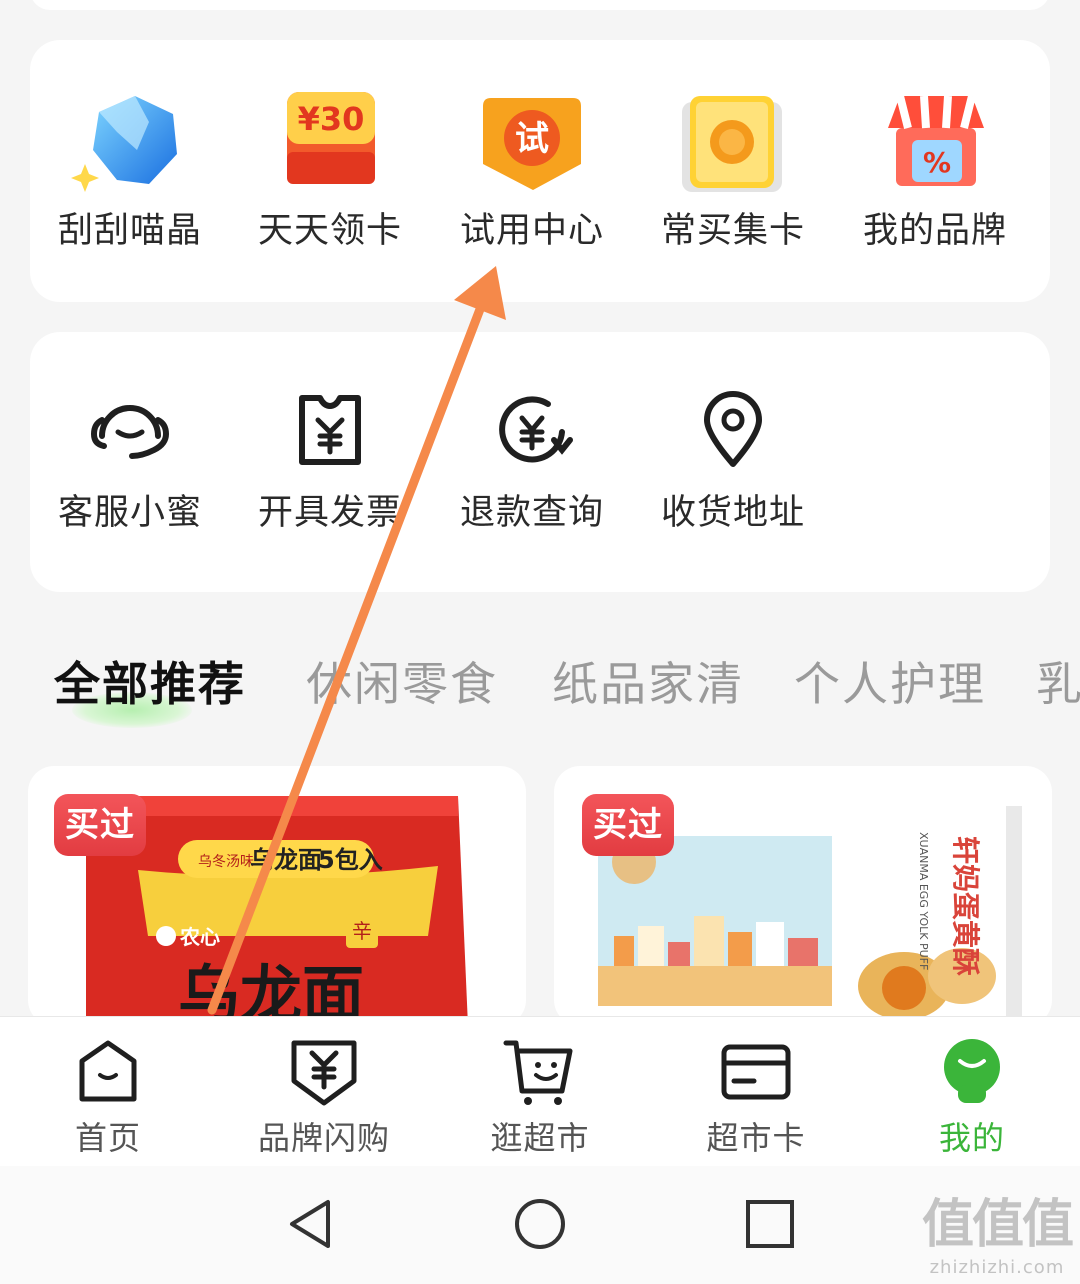 The height and width of the screenshot is (1284, 1080). I want to click on activity-label: 常买集卡, so click(732, 231).